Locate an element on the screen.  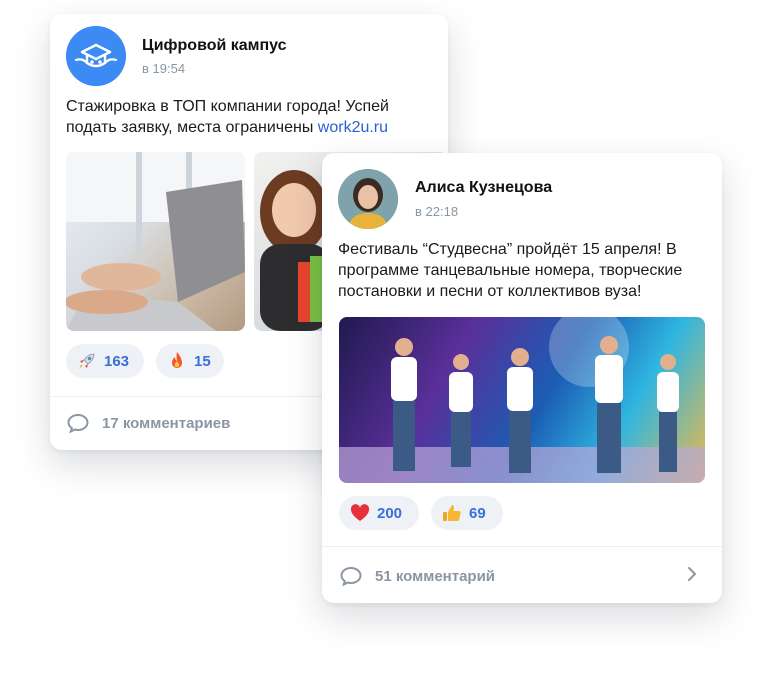
post-photo-stage is located at coordinates (522, 400).